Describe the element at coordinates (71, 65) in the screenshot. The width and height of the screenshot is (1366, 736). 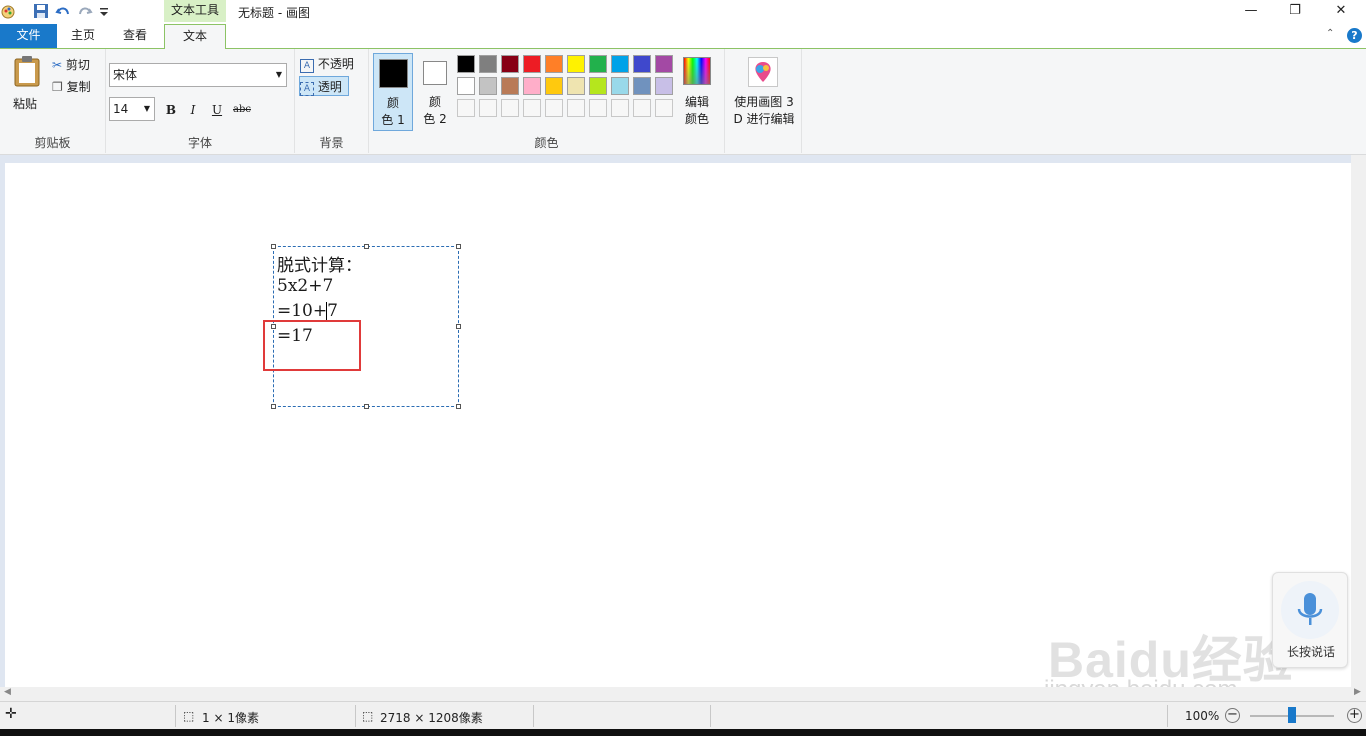
I see `cut-button: ✂ 剪切` at that location.